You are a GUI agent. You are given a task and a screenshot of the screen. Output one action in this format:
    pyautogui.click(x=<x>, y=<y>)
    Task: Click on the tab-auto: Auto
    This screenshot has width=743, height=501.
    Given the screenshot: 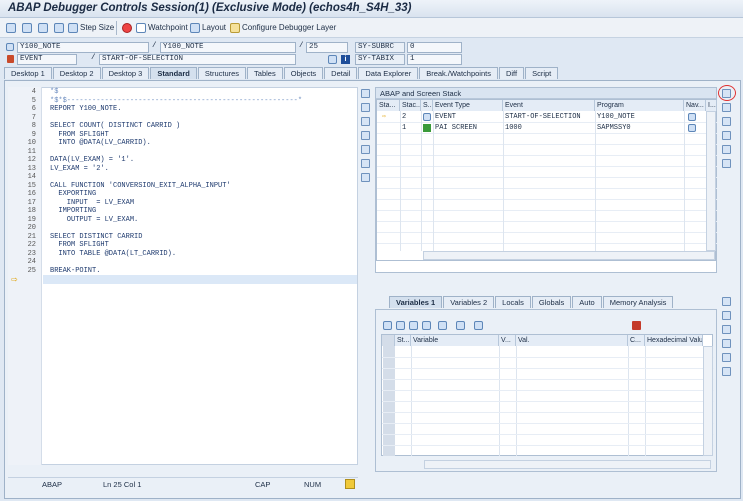 What is the action you would take?
    pyautogui.click(x=587, y=302)
    